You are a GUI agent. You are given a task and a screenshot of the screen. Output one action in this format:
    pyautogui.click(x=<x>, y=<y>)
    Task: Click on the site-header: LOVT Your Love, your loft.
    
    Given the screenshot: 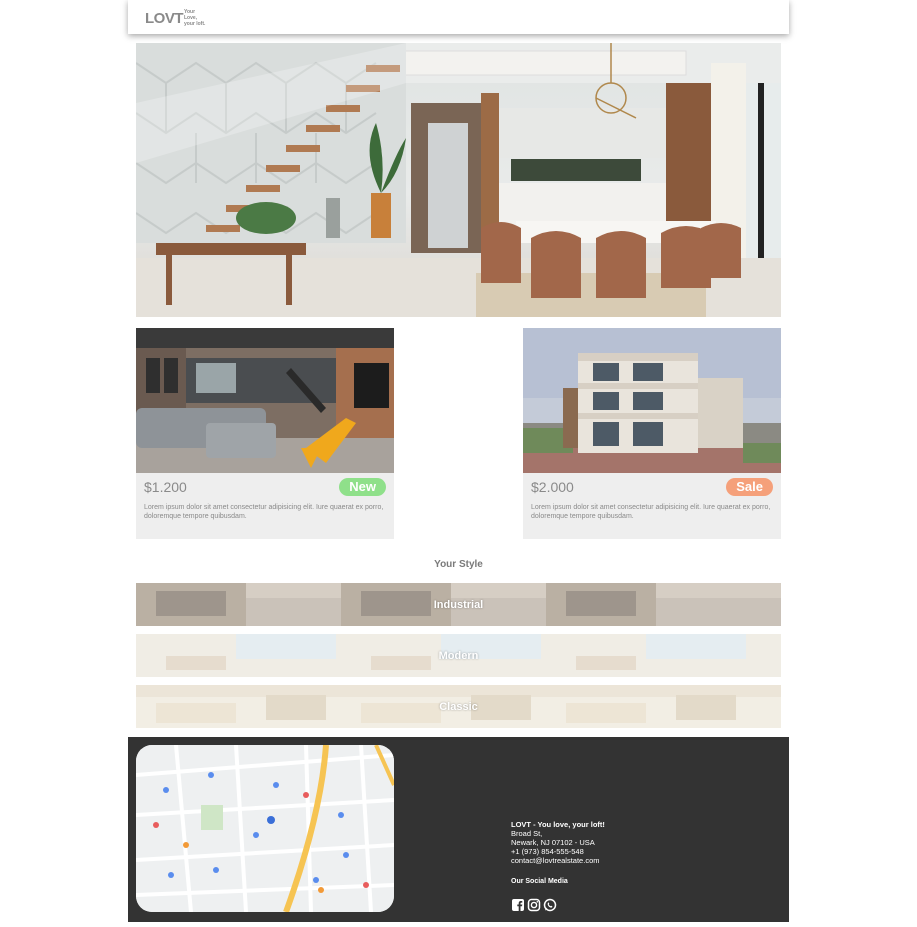 What is the action you would take?
    pyautogui.click(x=458, y=17)
    